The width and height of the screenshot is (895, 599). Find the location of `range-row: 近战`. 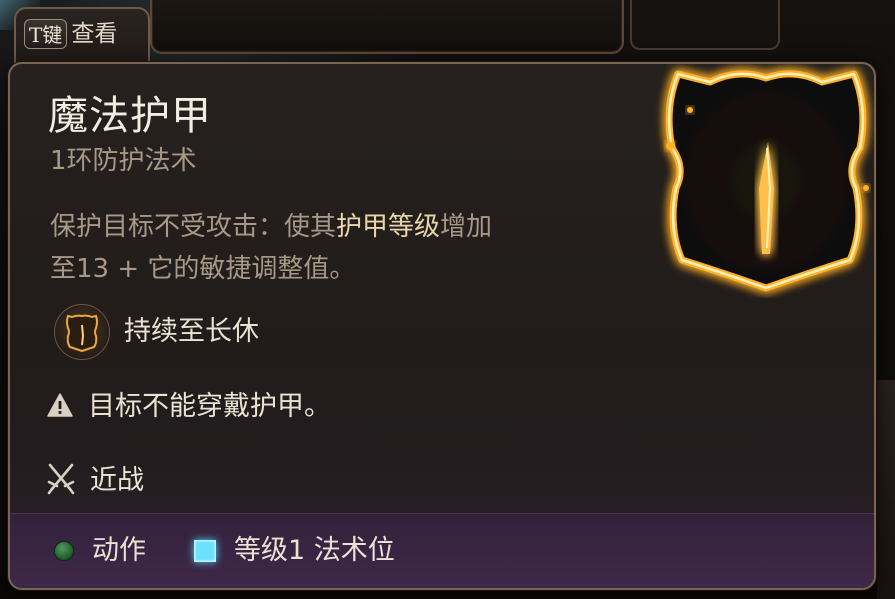

range-row: 近战 is located at coordinates (95, 481).